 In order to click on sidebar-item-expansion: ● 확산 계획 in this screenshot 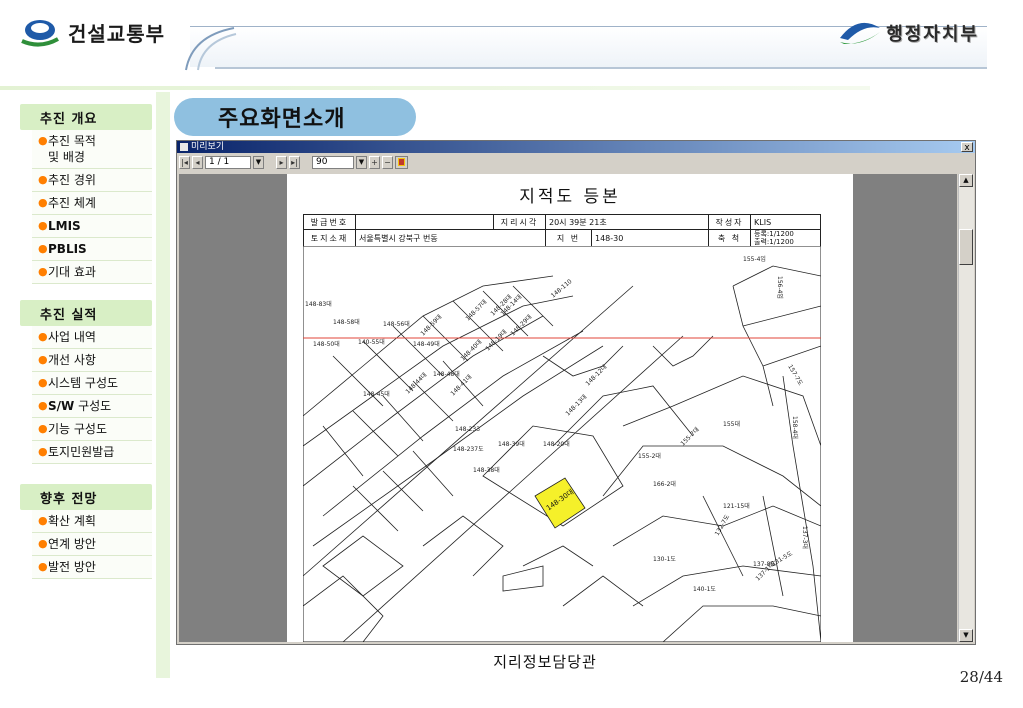, I will do `click(92, 521)`.